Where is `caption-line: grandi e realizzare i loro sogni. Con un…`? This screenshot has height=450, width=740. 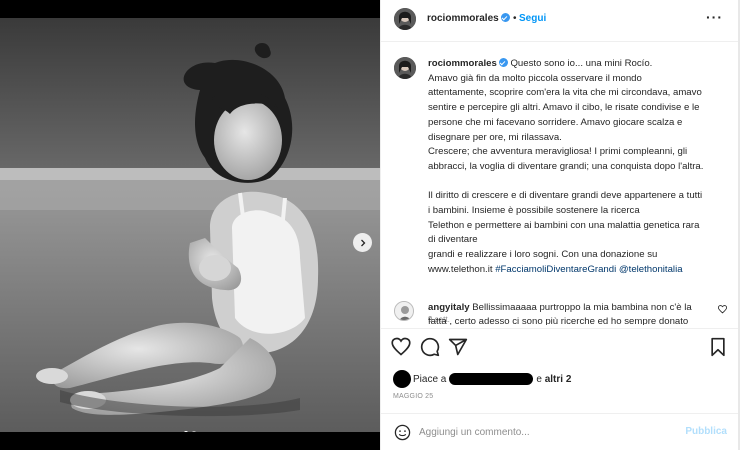 caption-line: grandi e realizzare i loro sogni. Con un… is located at coordinates (543, 255).